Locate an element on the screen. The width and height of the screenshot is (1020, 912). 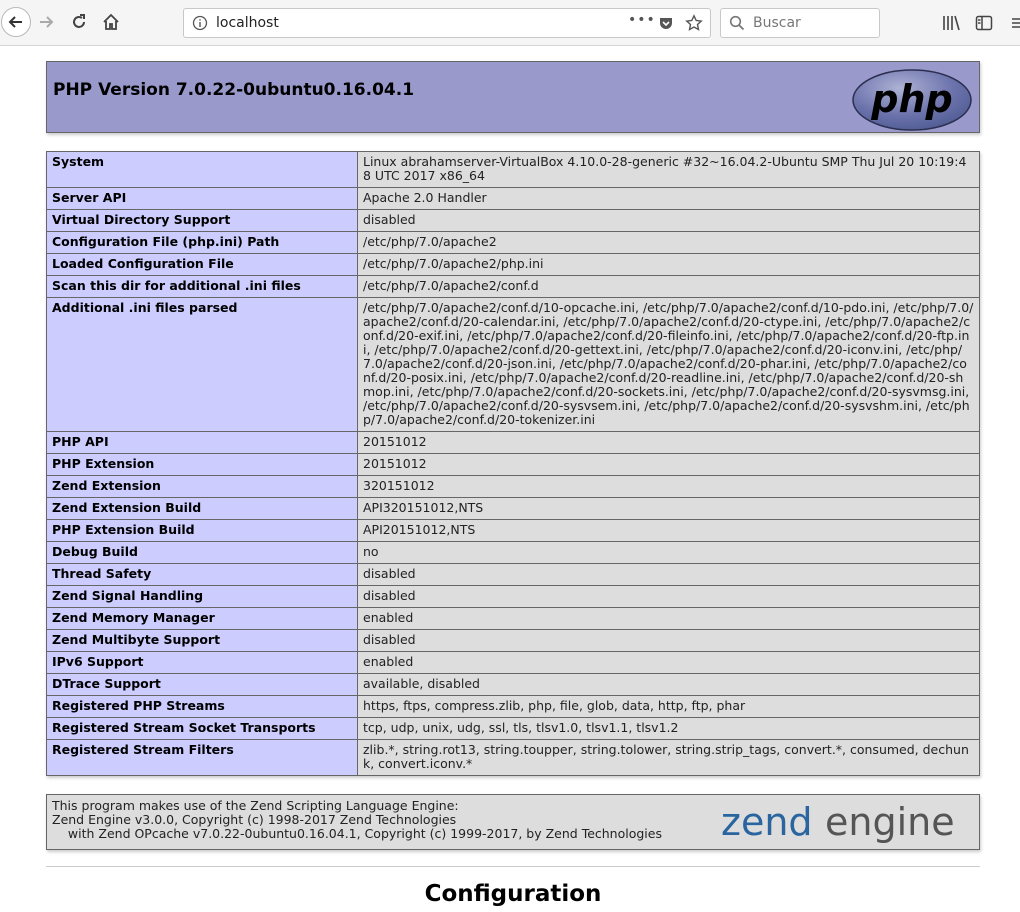
row-value: no is located at coordinates (668, 552).